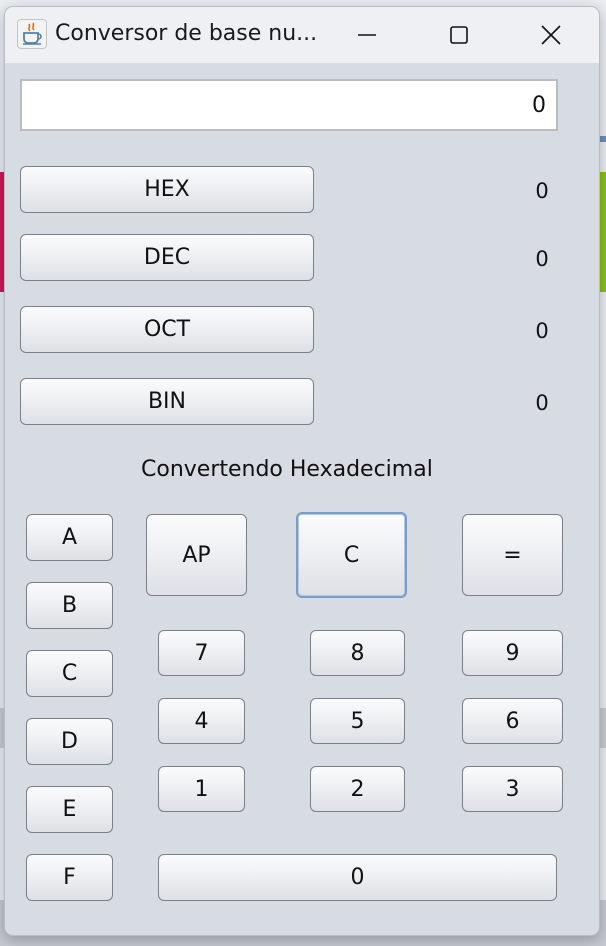 Image resolution: width=606 pixels, height=946 pixels. I want to click on key-f: F, so click(69, 877).